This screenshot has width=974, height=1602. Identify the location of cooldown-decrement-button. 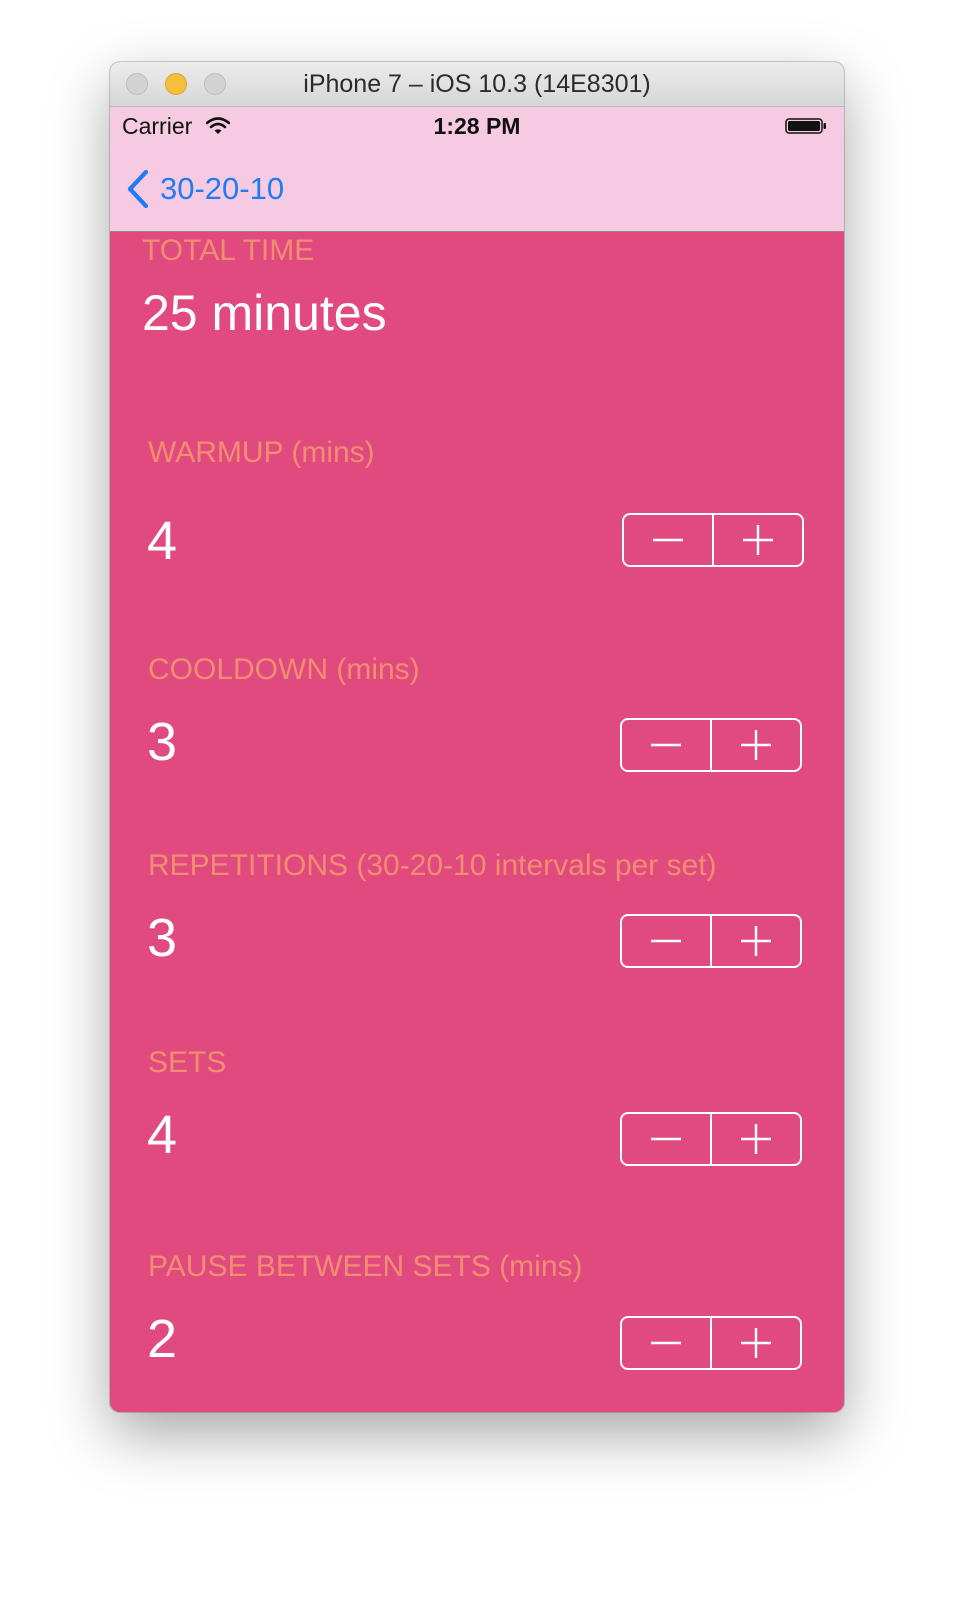
(666, 745).